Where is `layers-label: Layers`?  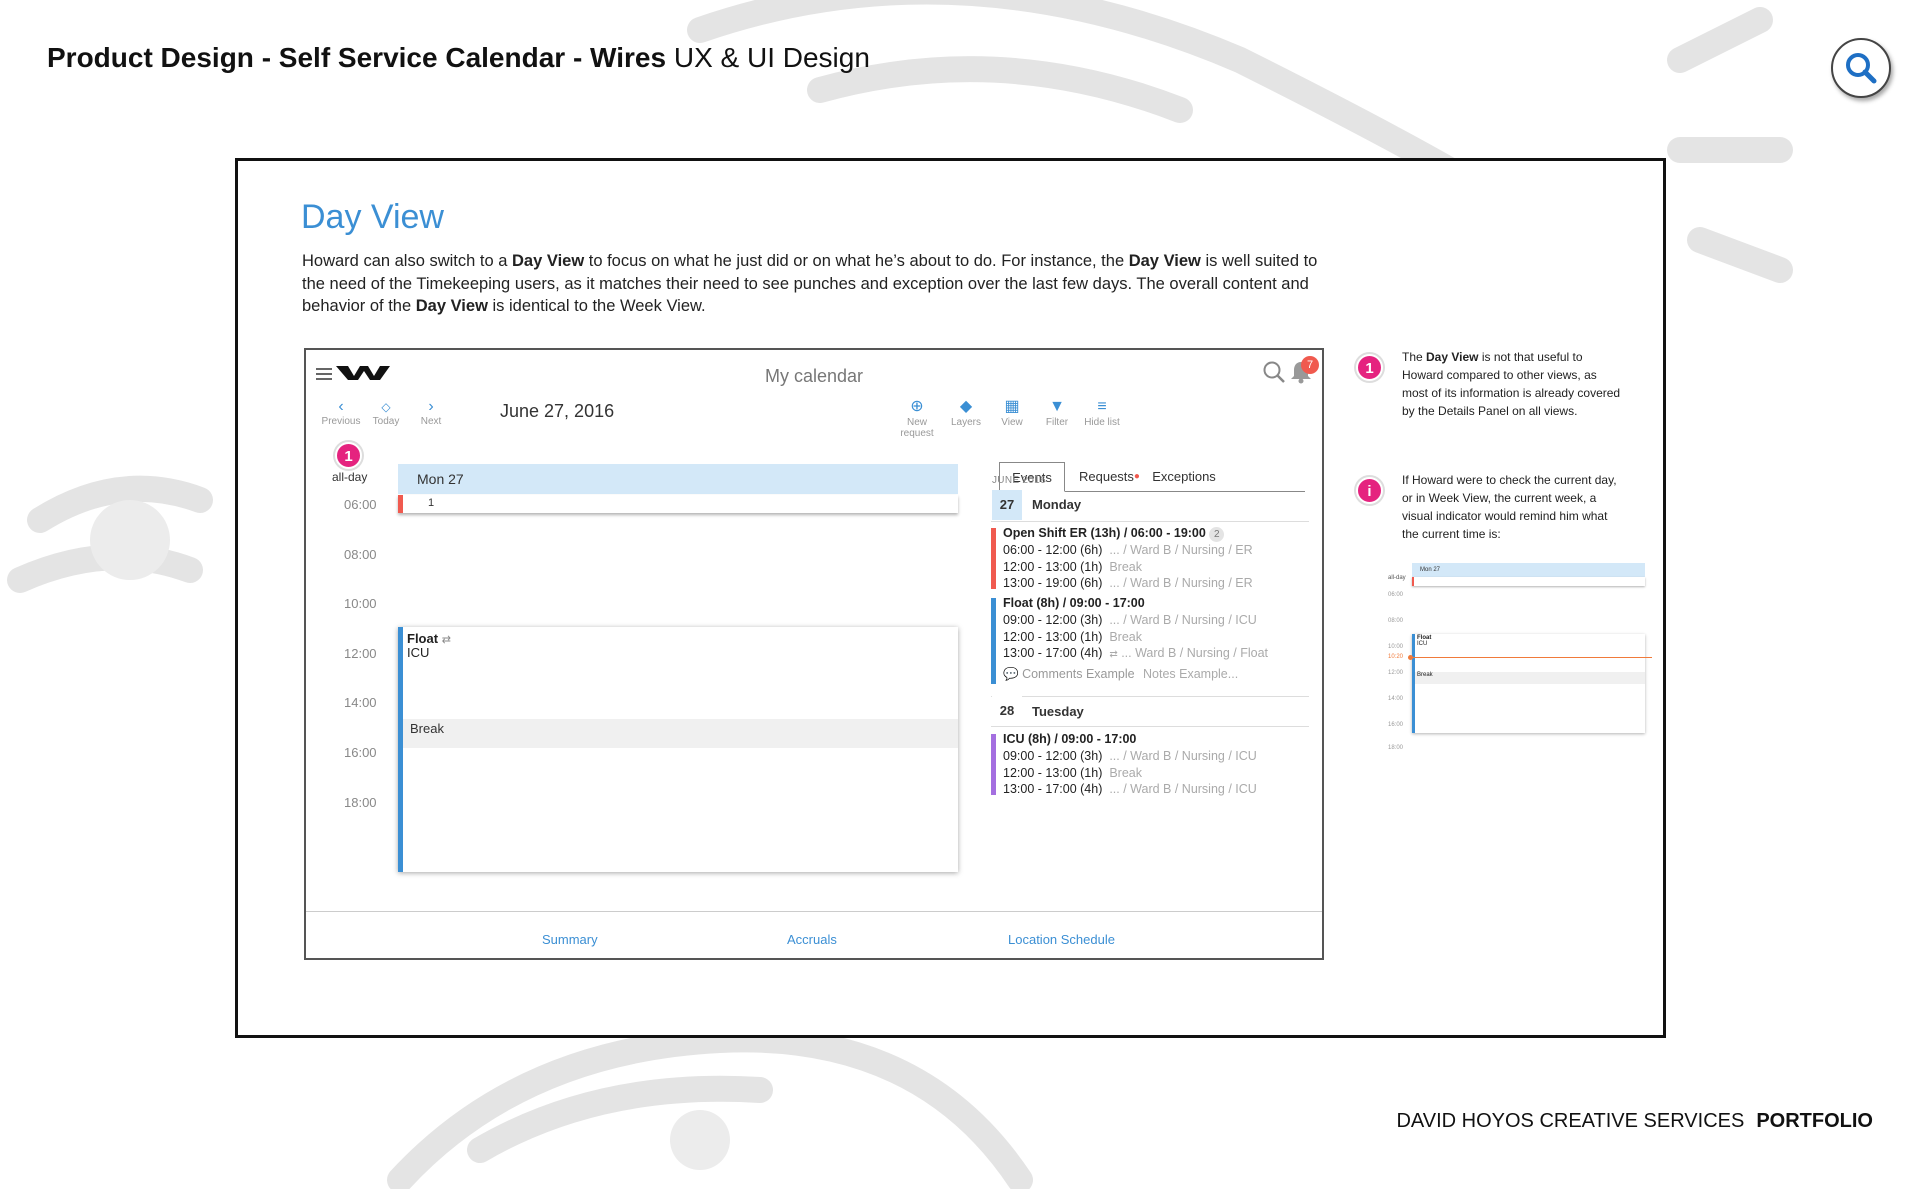 layers-label: Layers is located at coordinates (965, 422).